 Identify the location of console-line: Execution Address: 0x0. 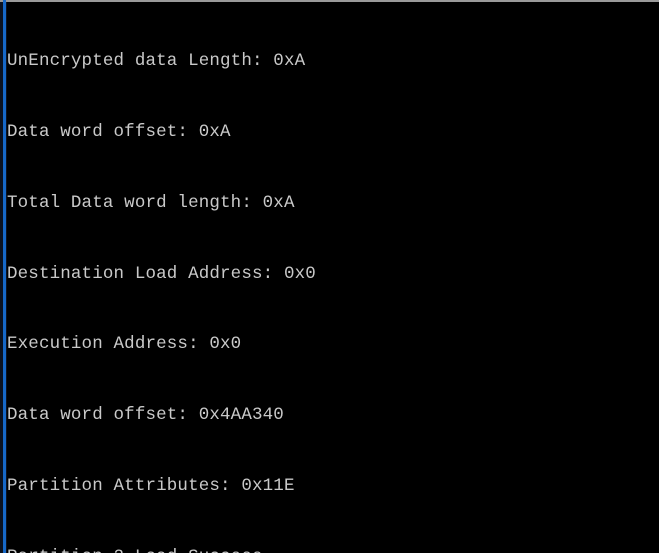
(124, 344).